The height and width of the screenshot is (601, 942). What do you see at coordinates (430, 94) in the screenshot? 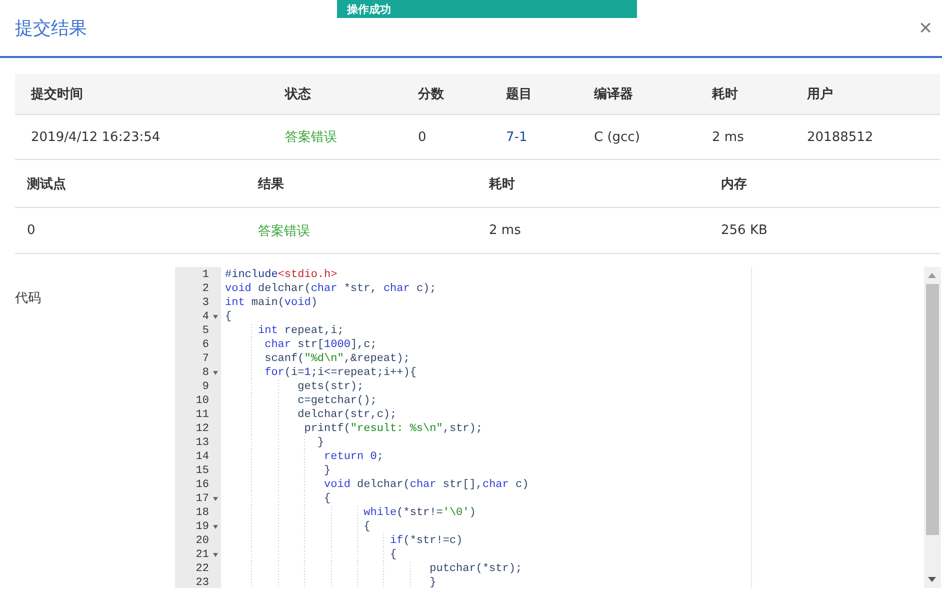
I see `column-header: 分数` at bounding box center [430, 94].